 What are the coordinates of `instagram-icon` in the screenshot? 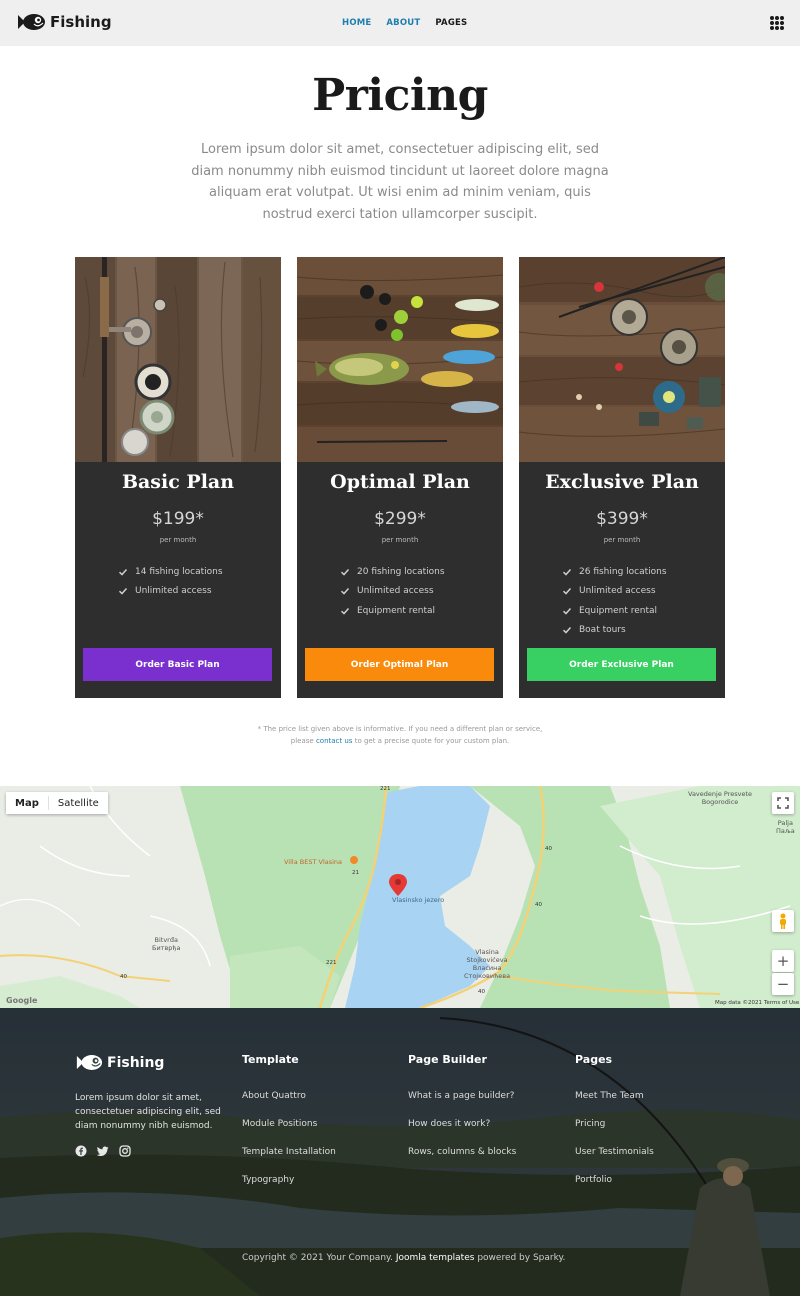 It's located at (125, 1150).